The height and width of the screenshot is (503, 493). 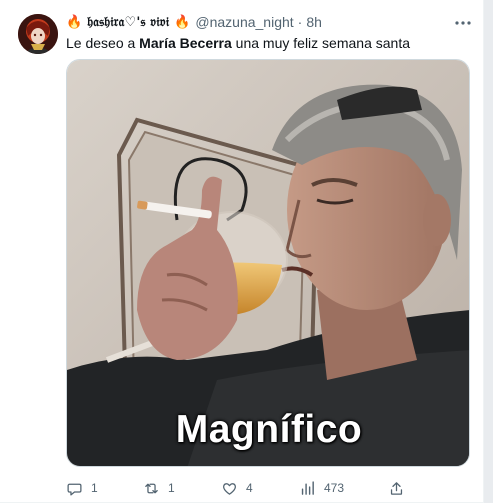 I want to click on tweet-text-before: Le deseo a, so click(x=103, y=43).